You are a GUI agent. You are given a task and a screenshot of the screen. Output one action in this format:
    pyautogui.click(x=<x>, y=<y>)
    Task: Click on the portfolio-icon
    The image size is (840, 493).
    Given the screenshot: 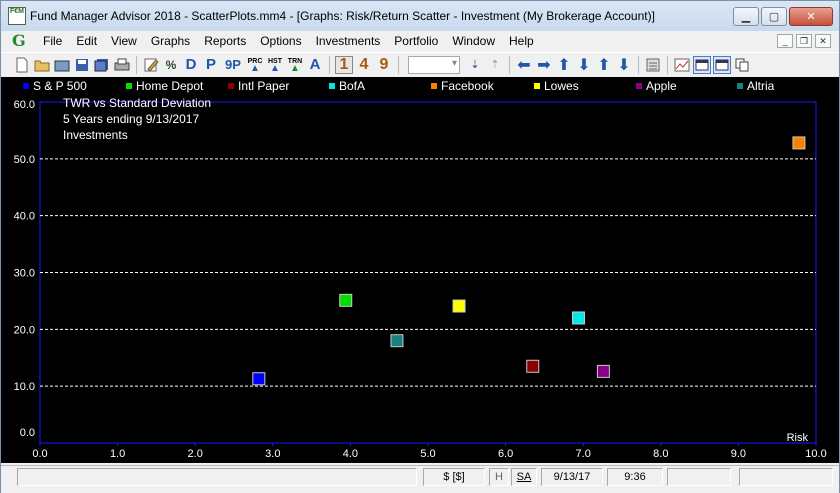 What is the action you would take?
    pyautogui.click(x=62, y=65)
    